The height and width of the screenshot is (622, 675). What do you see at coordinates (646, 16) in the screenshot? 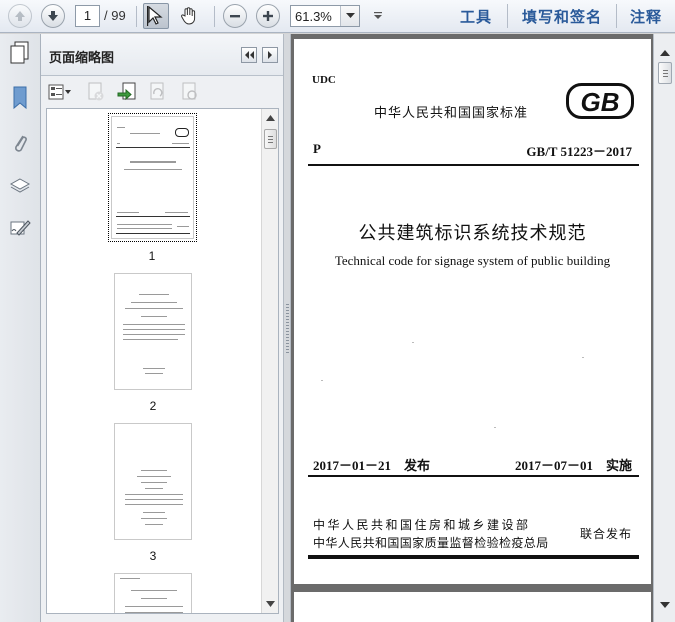
I see `comment-link: 注释` at bounding box center [646, 16].